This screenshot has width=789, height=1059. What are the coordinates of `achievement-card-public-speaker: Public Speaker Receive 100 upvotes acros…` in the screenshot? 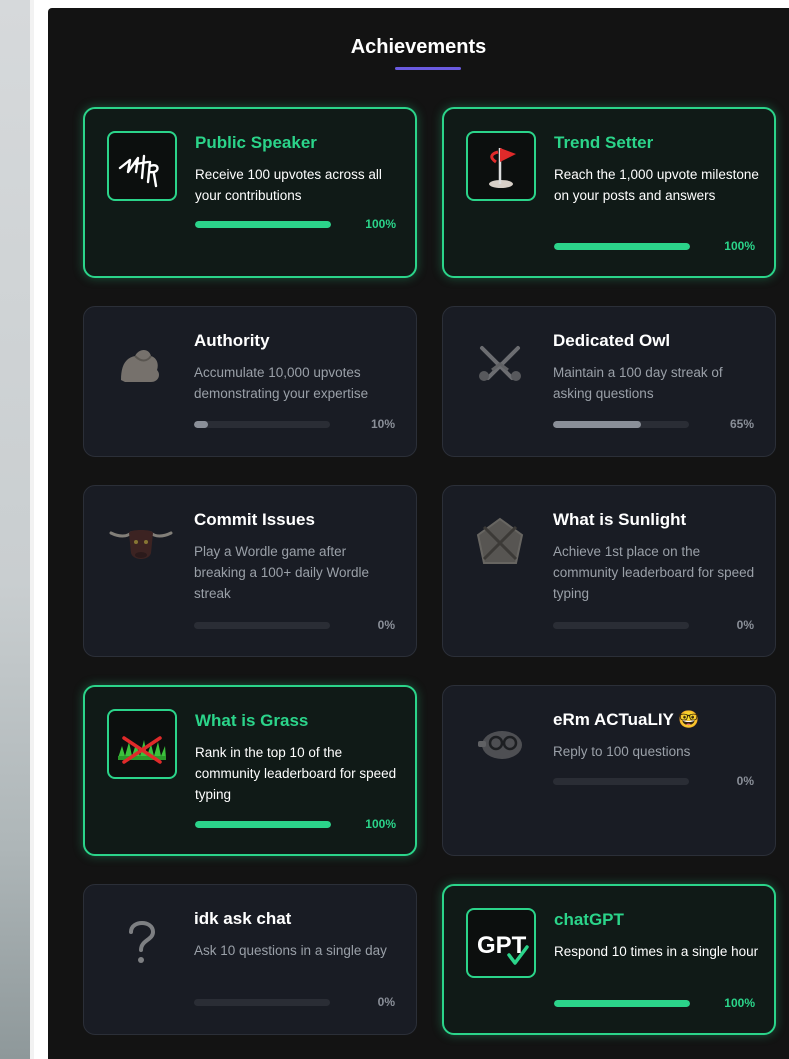 It's located at (250, 192).